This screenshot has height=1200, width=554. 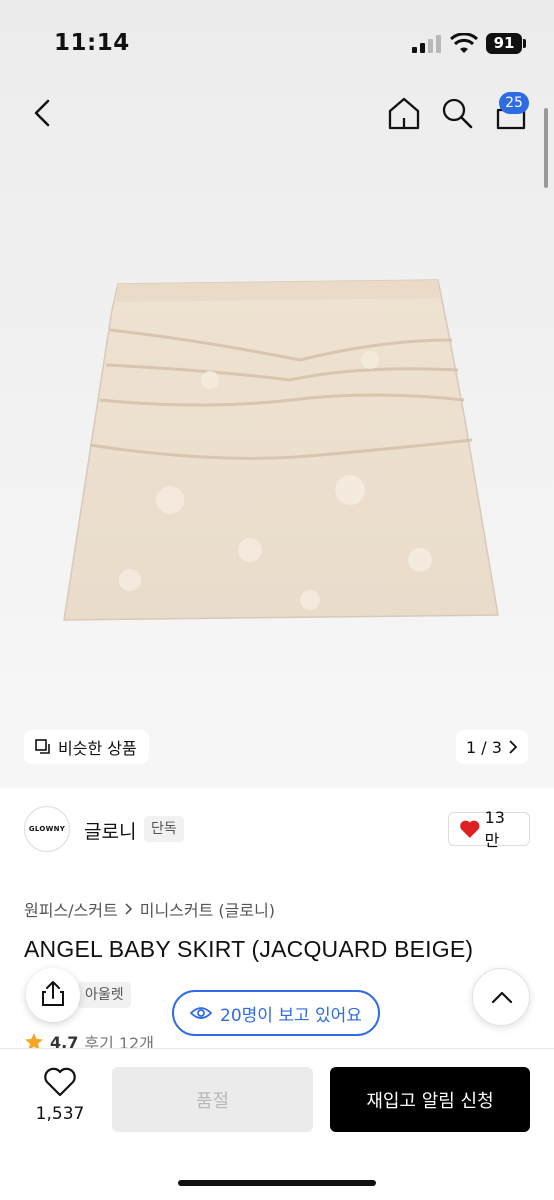 What do you see at coordinates (47, 829) in the screenshot?
I see `brand-logo: GLOWNY` at bounding box center [47, 829].